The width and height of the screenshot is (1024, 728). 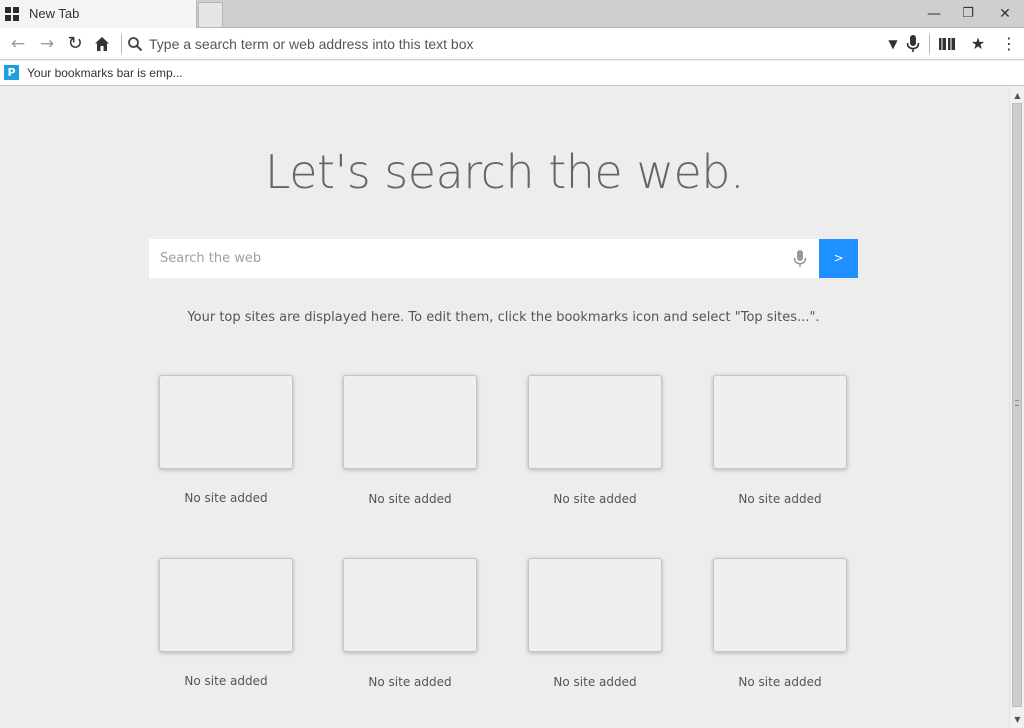 I want to click on menu-button: ⋮, so click(x=1009, y=44).